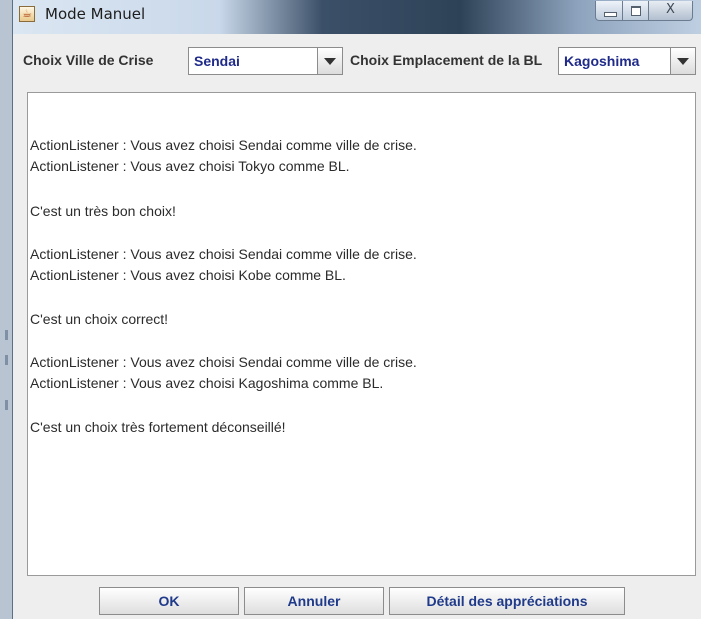  What do you see at coordinates (636, 11) in the screenshot?
I see `maximize-button` at bounding box center [636, 11].